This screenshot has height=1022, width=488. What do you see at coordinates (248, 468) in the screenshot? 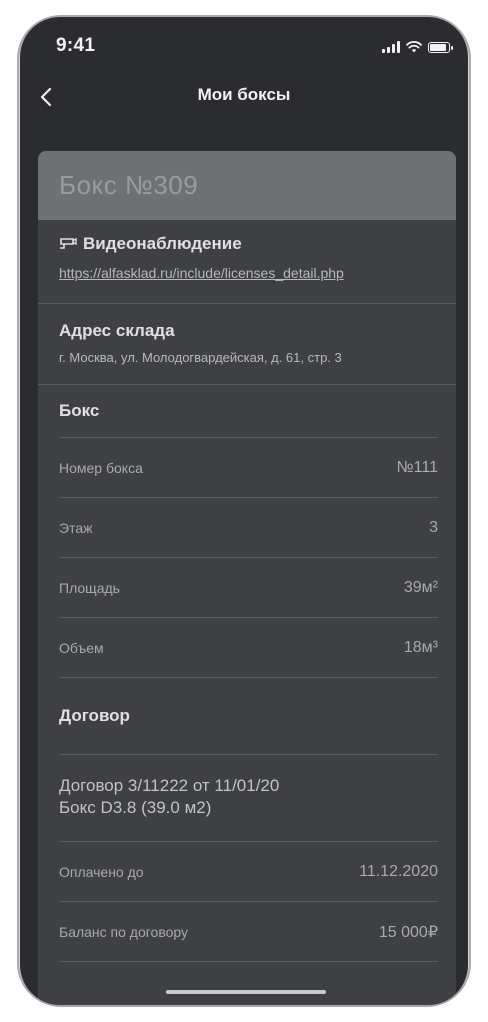
I see `box-number-row: Номер бокса №111` at bounding box center [248, 468].